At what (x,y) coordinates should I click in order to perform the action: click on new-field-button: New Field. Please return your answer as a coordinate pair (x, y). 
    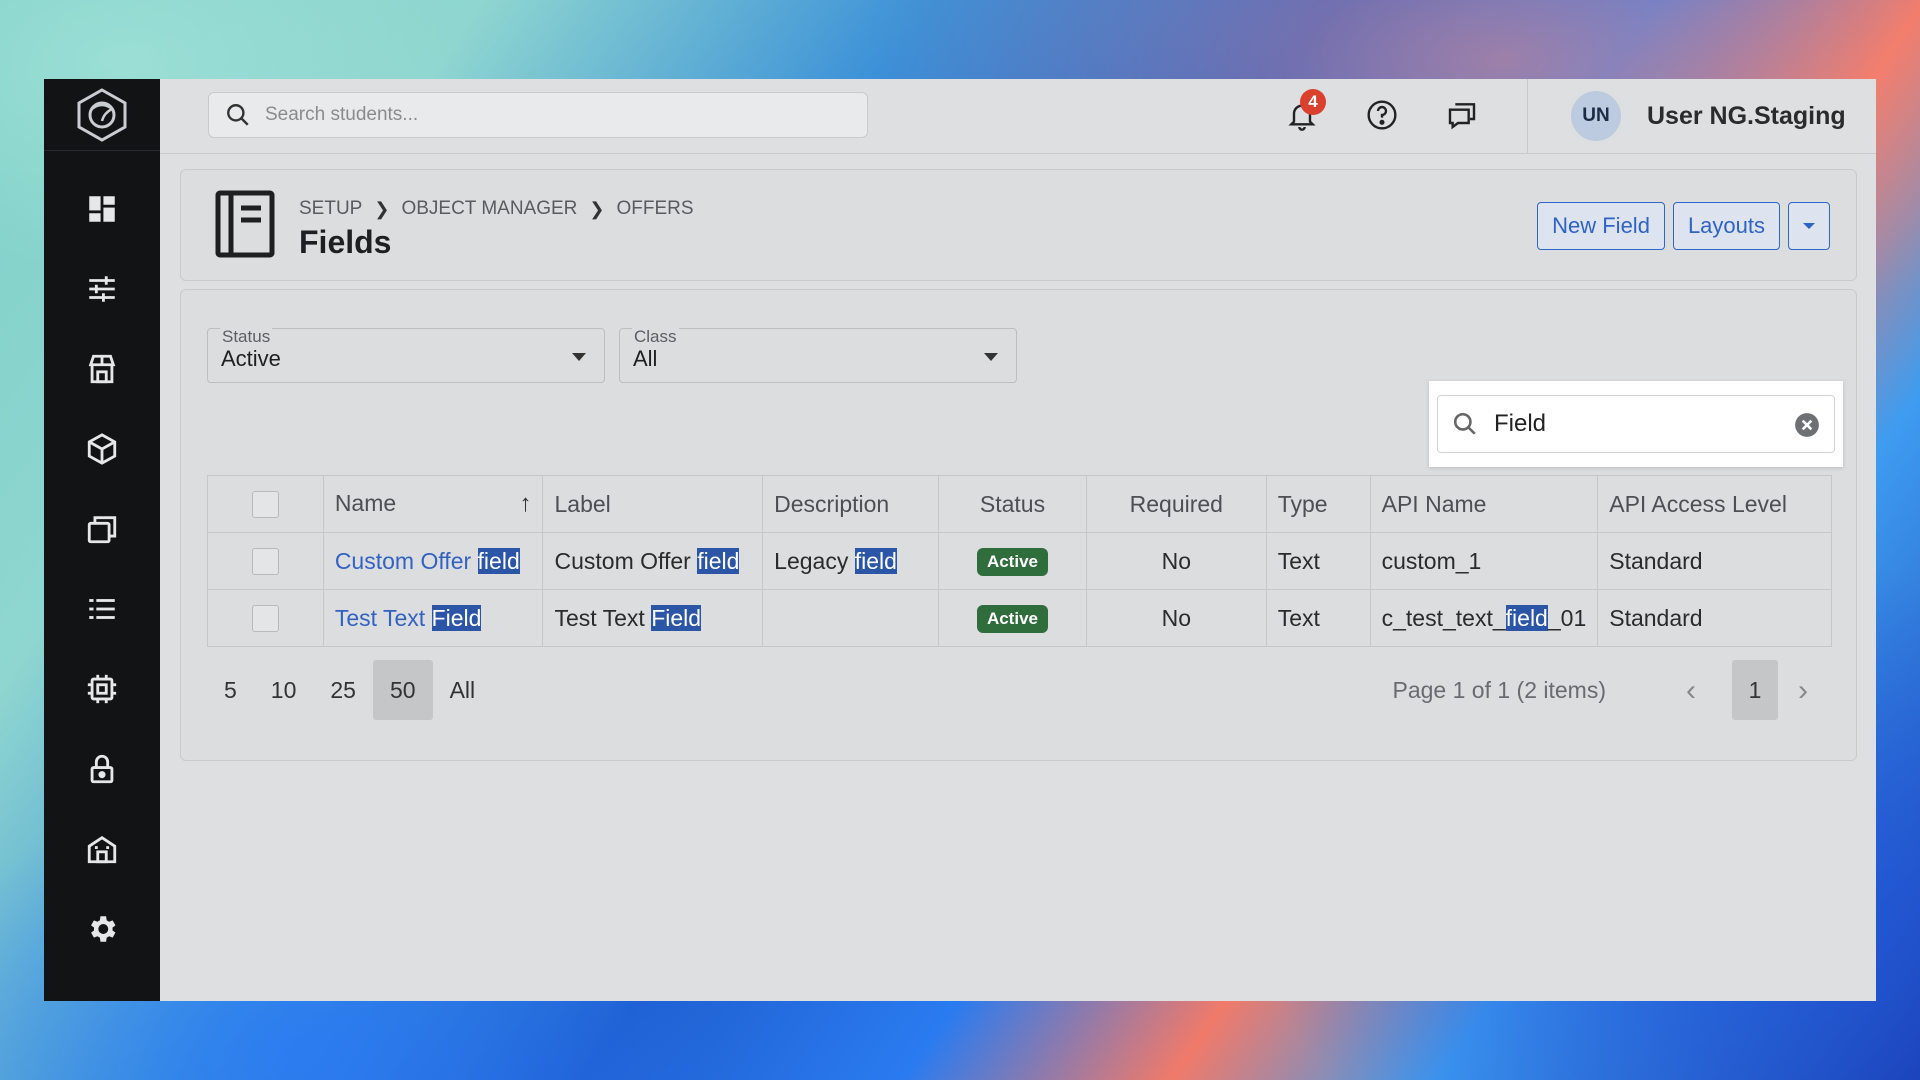
    Looking at the image, I should click on (1601, 226).